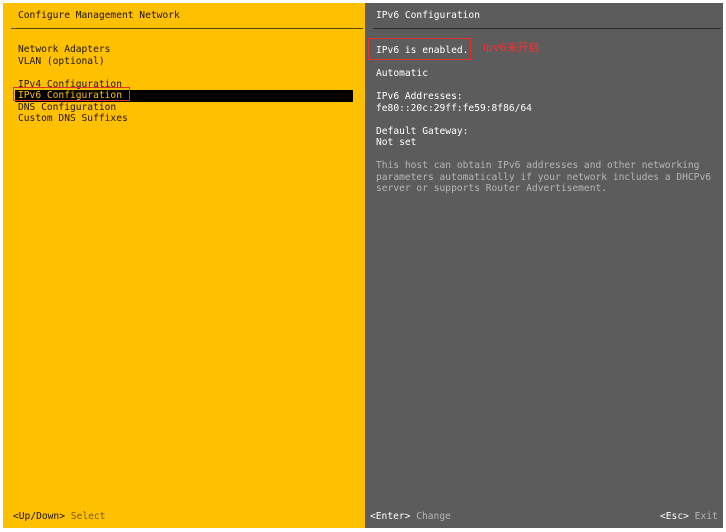  I want to click on footer-key-up-down: <Up/Down>, so click(39, 516).